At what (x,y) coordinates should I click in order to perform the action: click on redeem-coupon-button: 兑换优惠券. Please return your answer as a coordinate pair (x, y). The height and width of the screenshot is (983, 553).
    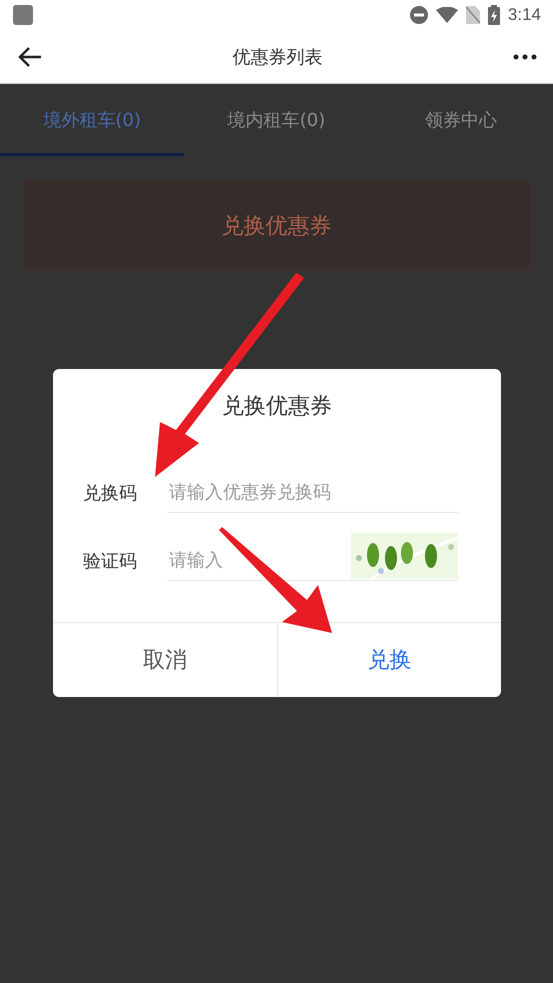
    Looking at the image, I should click on (276, 226).